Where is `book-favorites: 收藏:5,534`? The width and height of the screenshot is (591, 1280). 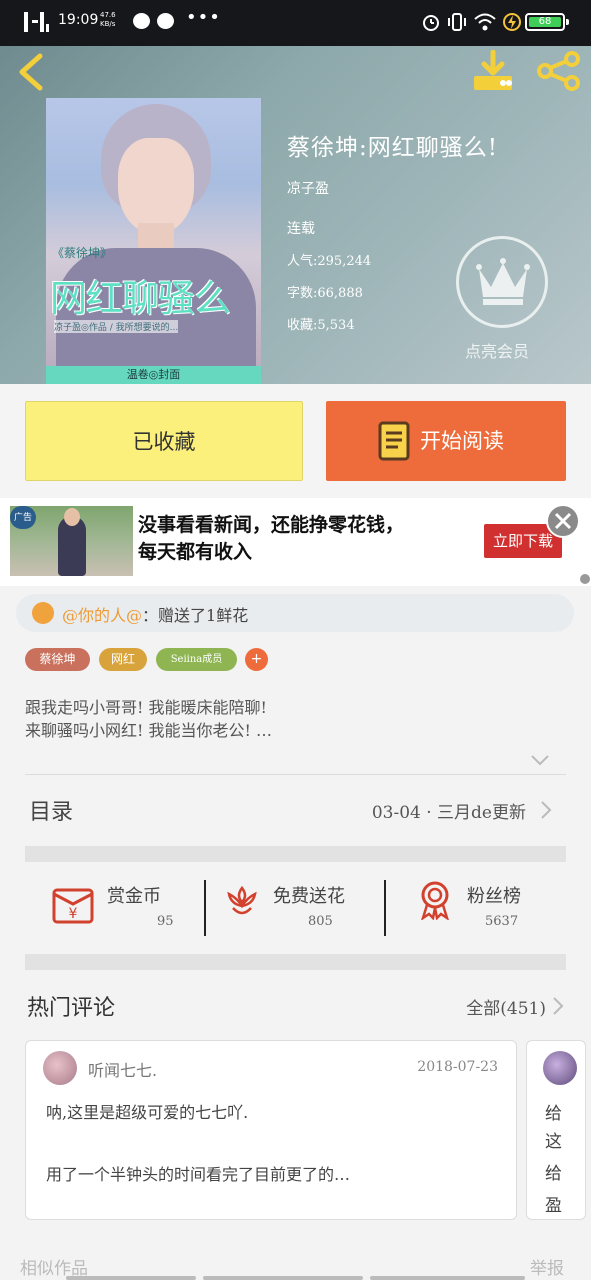
book-favorites: 收藏:5,534 is located at coordinates (321, 325).